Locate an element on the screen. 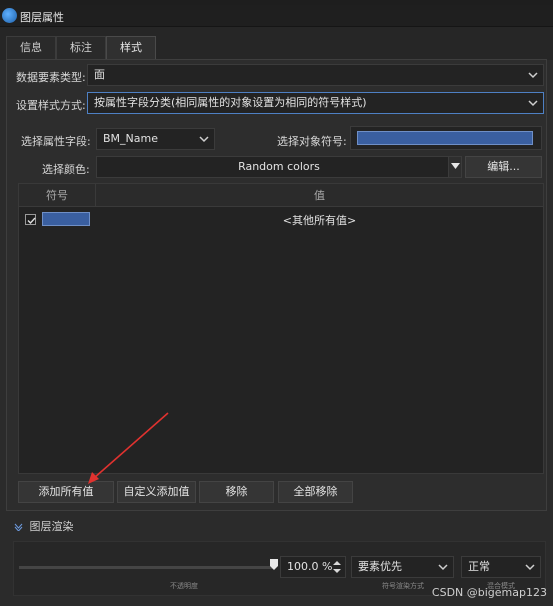 The height and width of the screenshot is (606, 553). layer-render-title: 图层渲染 is located at coordinates (51, 526).